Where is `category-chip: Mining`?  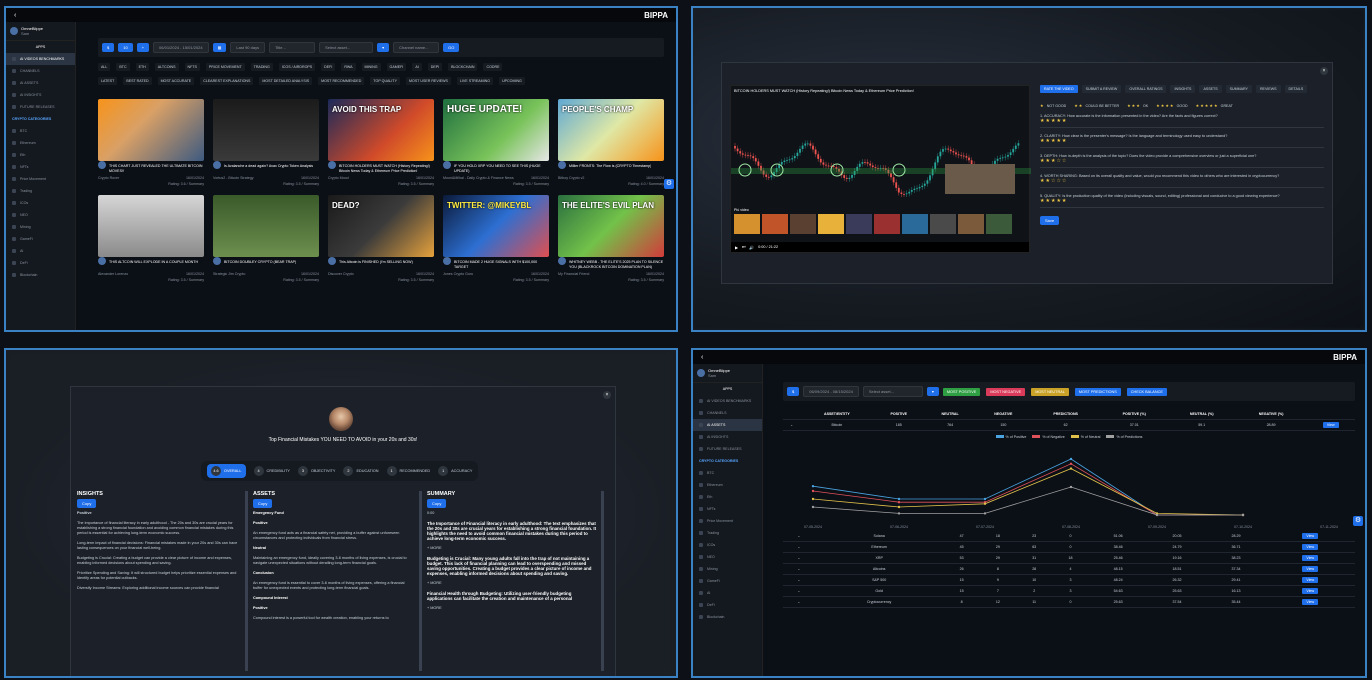 category-chip: Mining is located at coordinates (371, 67).